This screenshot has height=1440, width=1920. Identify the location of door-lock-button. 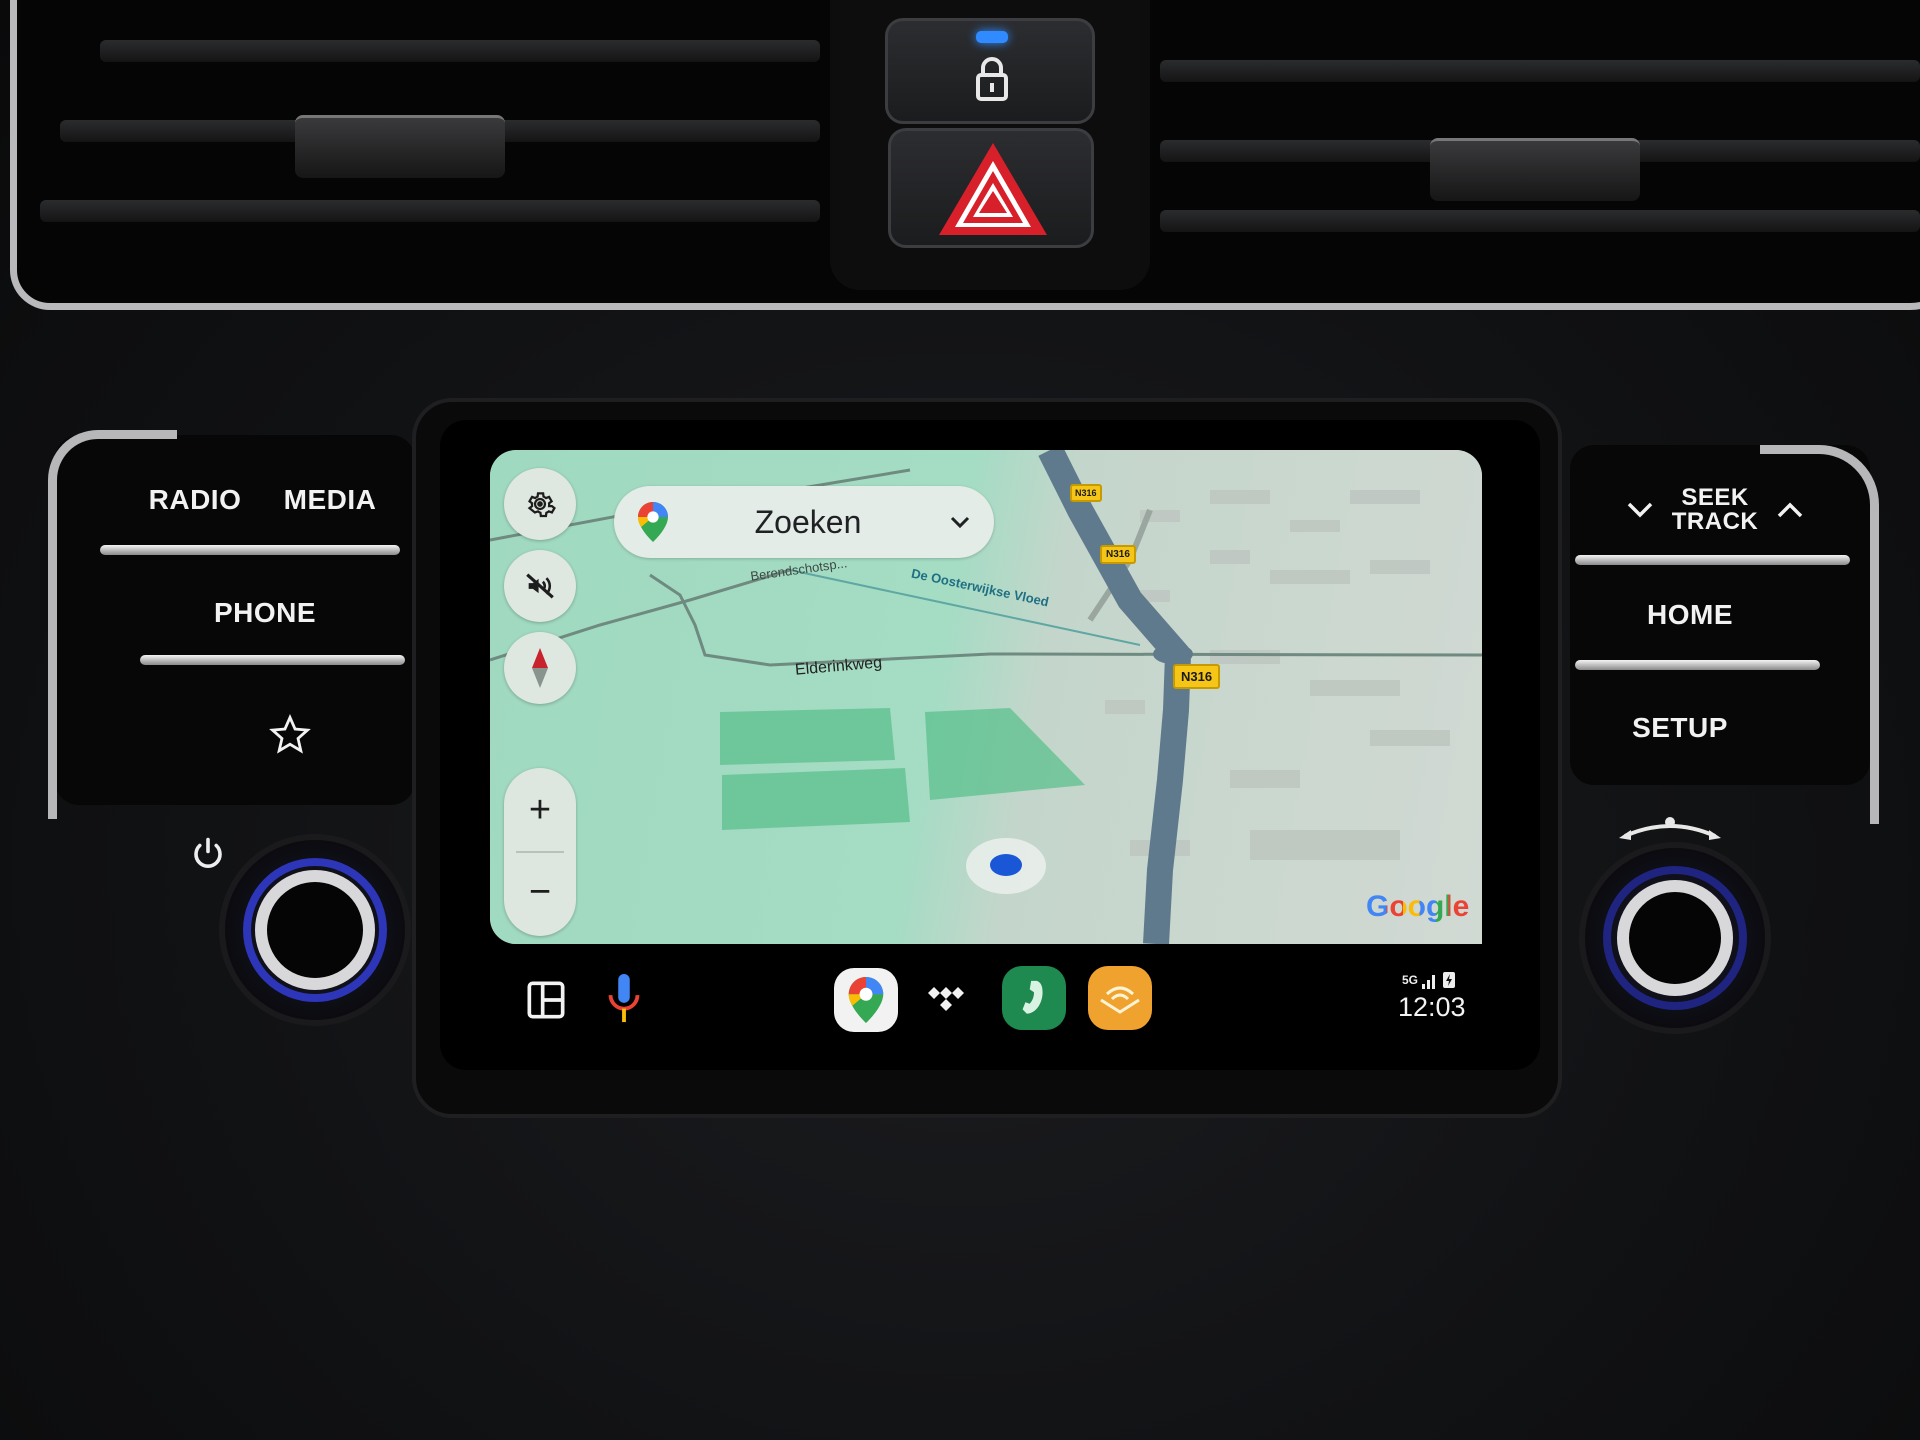
(990, 71).